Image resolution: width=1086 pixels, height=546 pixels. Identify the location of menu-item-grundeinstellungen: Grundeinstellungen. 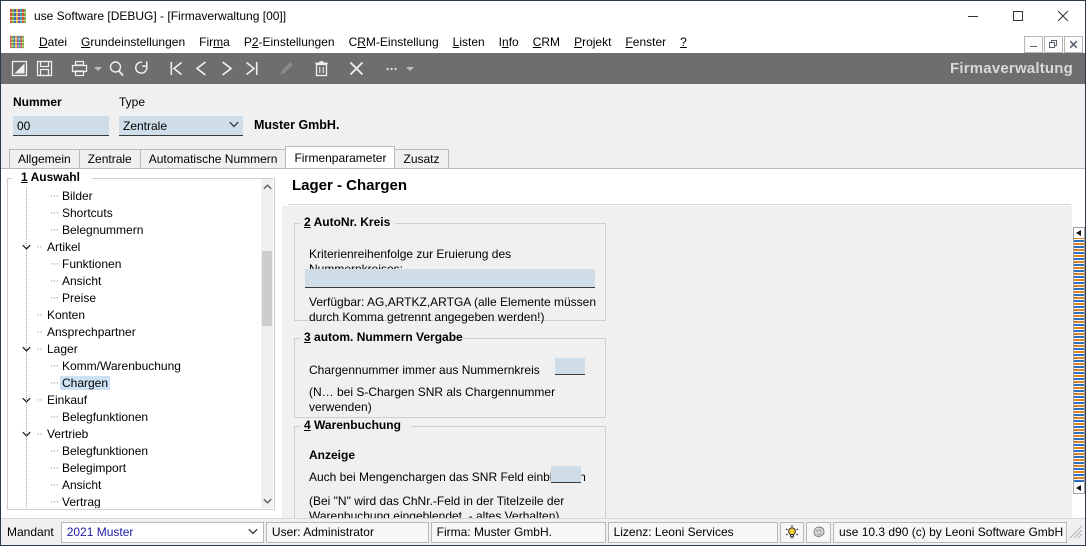
(133, 42).